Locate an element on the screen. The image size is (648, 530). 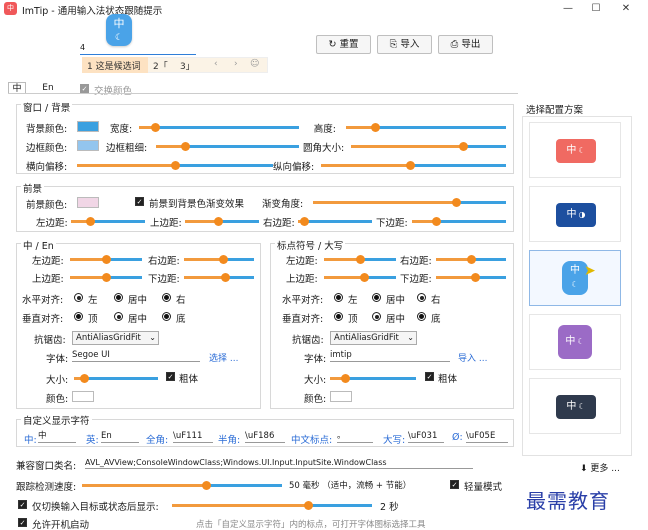
cd-ascii-label: Ø: is located at coordinates (457, 437).